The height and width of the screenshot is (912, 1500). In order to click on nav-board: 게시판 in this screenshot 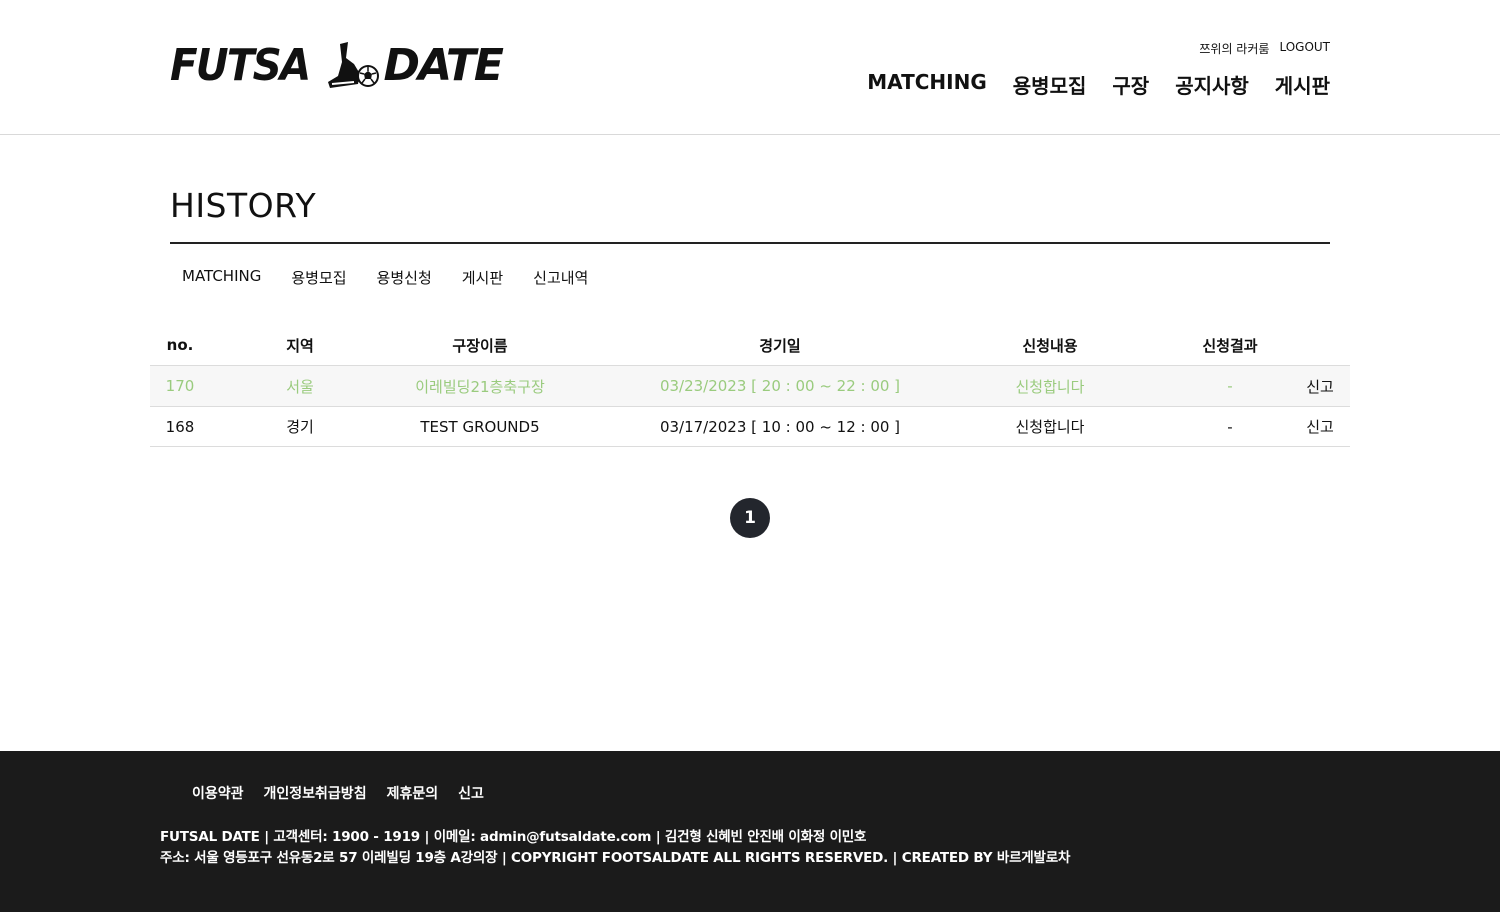, I will do `click(1302, 84)`.